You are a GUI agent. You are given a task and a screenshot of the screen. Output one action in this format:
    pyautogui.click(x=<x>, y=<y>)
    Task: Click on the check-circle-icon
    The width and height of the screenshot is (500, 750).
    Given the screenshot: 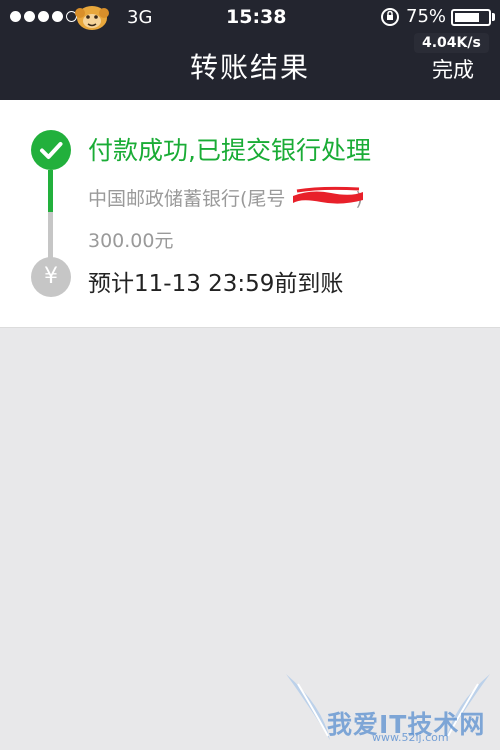 What is the action you would take?
    pyautogui.click(x=51, y=150)
    